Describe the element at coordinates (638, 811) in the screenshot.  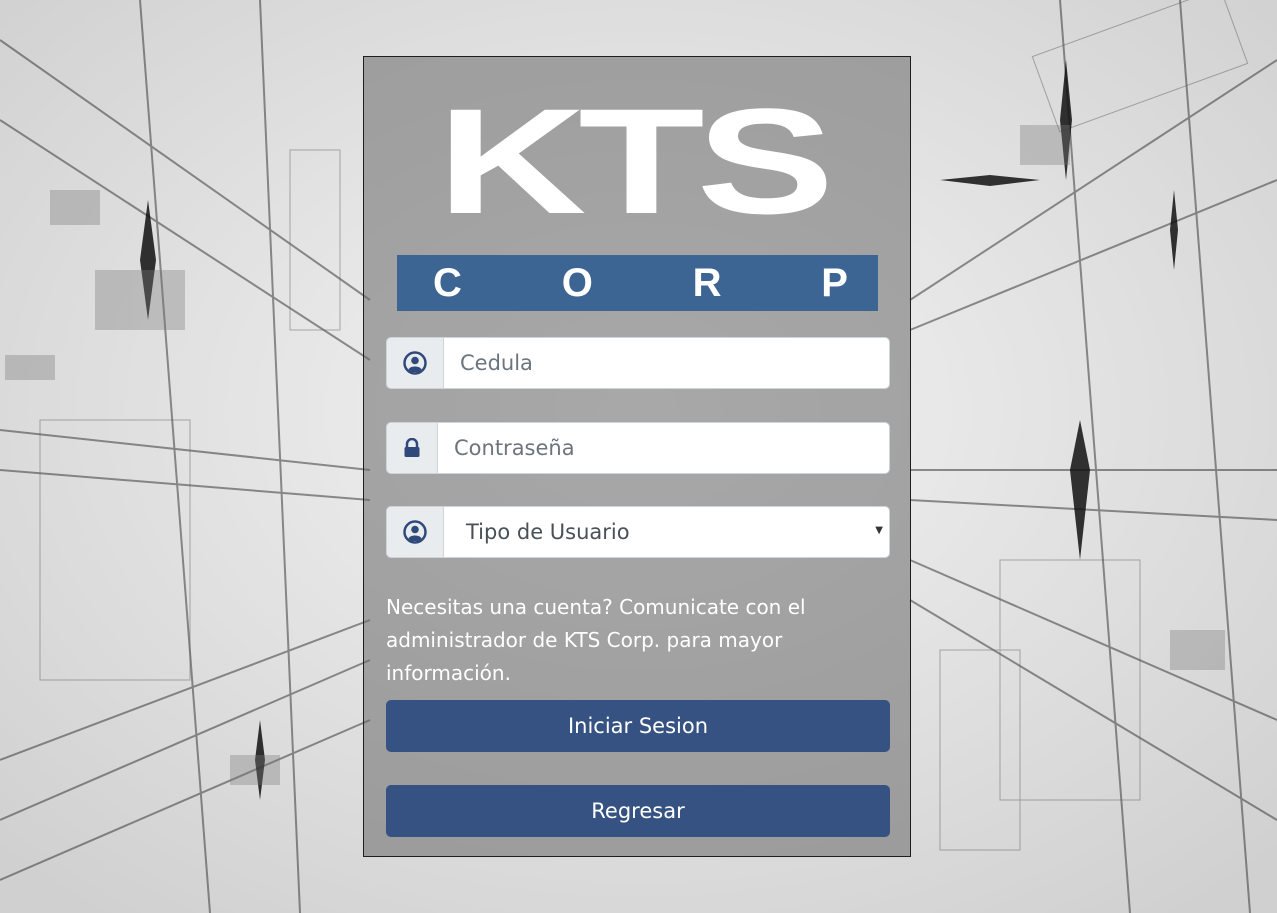
I see `back-button: Regresar` at that location.